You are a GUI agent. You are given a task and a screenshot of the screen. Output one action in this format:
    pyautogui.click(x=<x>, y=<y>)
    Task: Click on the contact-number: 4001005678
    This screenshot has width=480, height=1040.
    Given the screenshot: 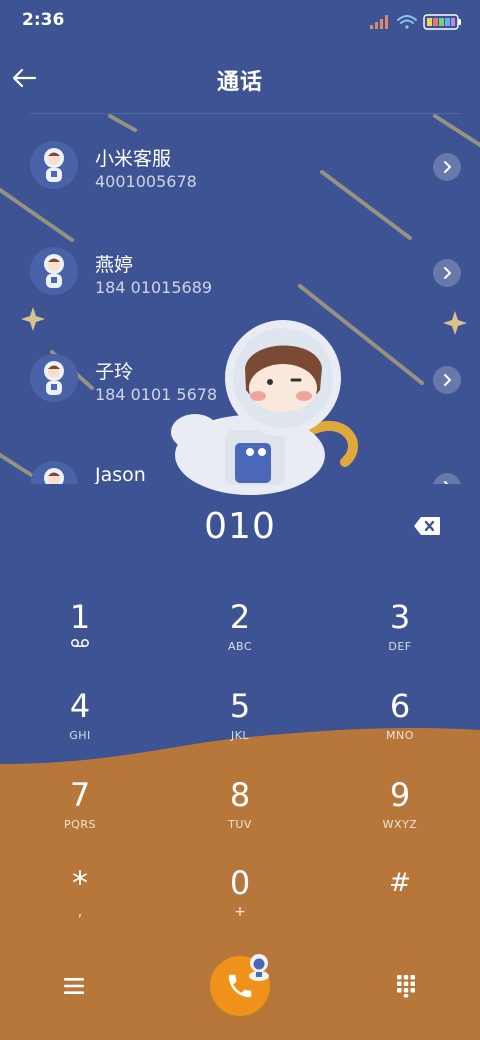 What is the action you would take?
    pyautogui.click(x=146, y=181)
    